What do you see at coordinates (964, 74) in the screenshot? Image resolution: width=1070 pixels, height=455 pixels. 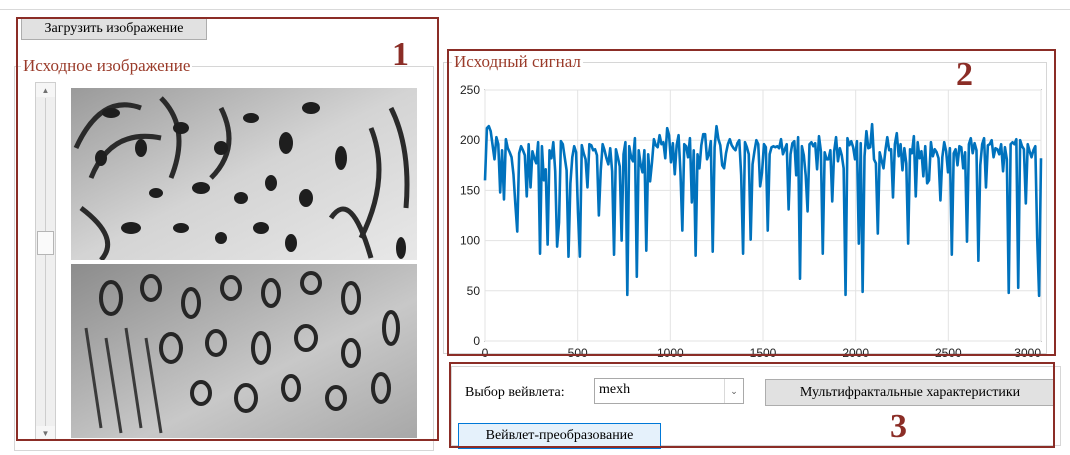 I see `panel-2-number: 2` at bounding box center [964, 74].